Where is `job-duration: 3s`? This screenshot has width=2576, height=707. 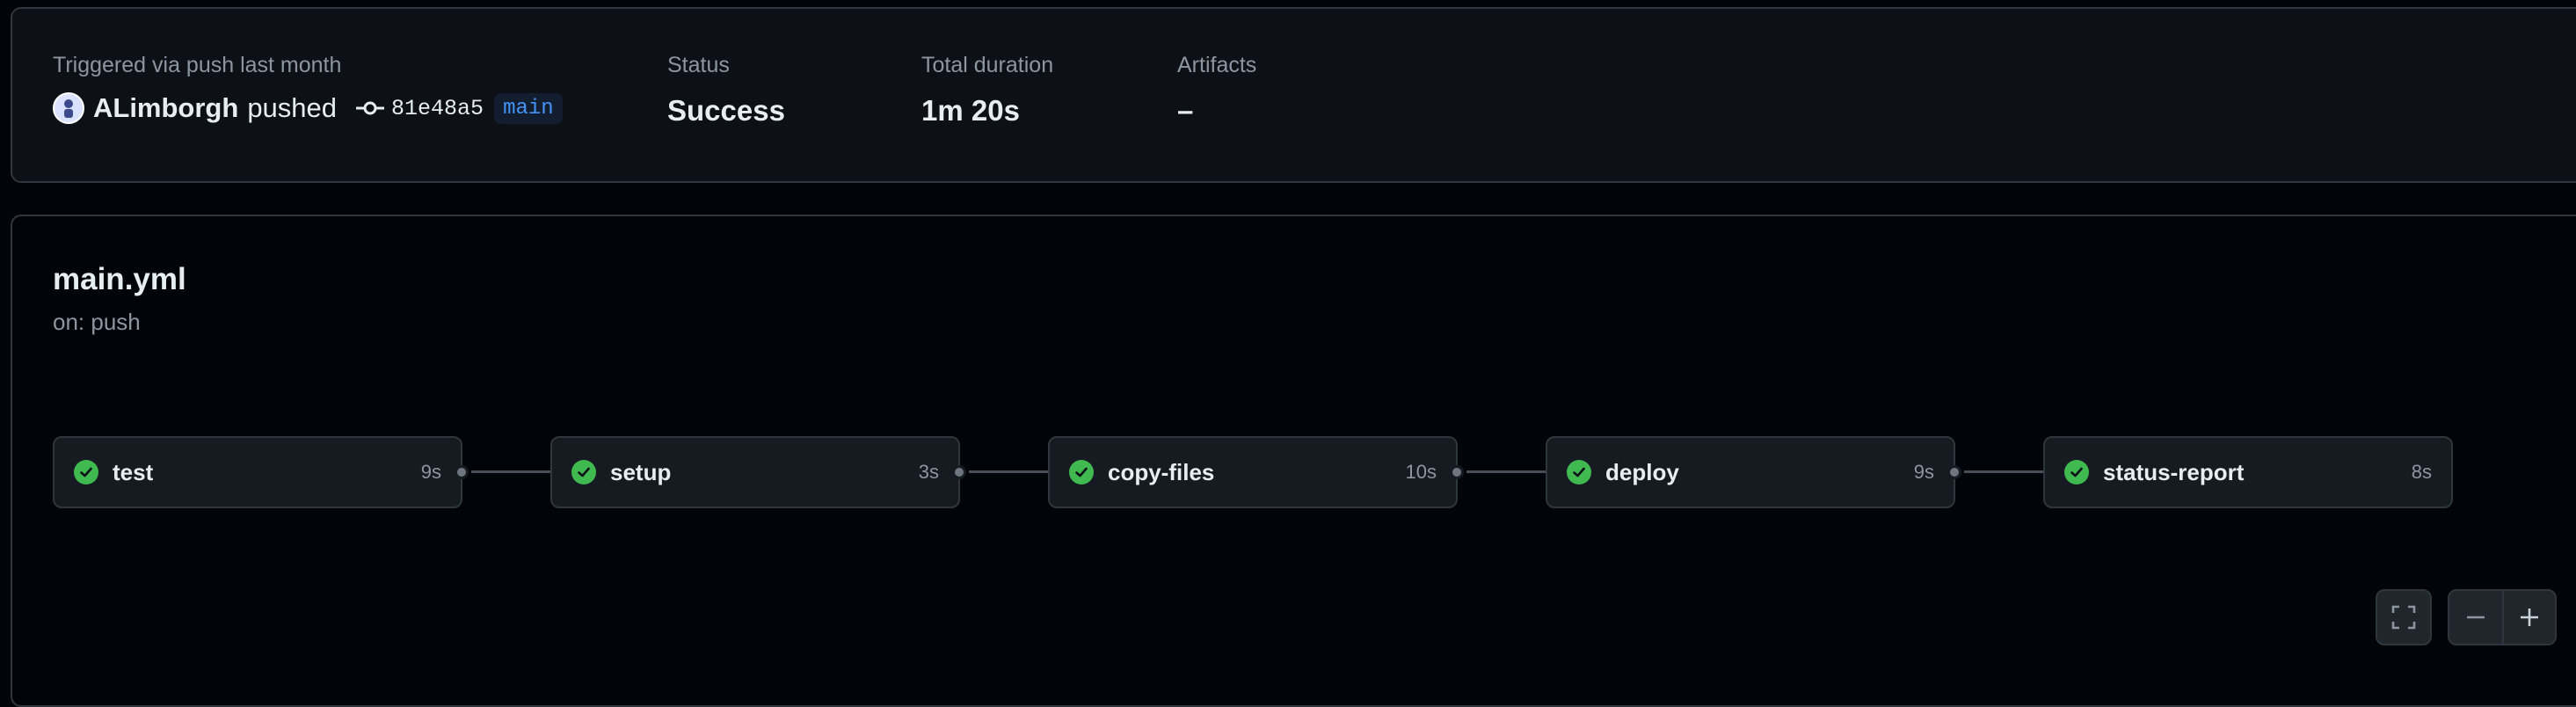
job-duration: 3s is located at coordinates (928, 472).